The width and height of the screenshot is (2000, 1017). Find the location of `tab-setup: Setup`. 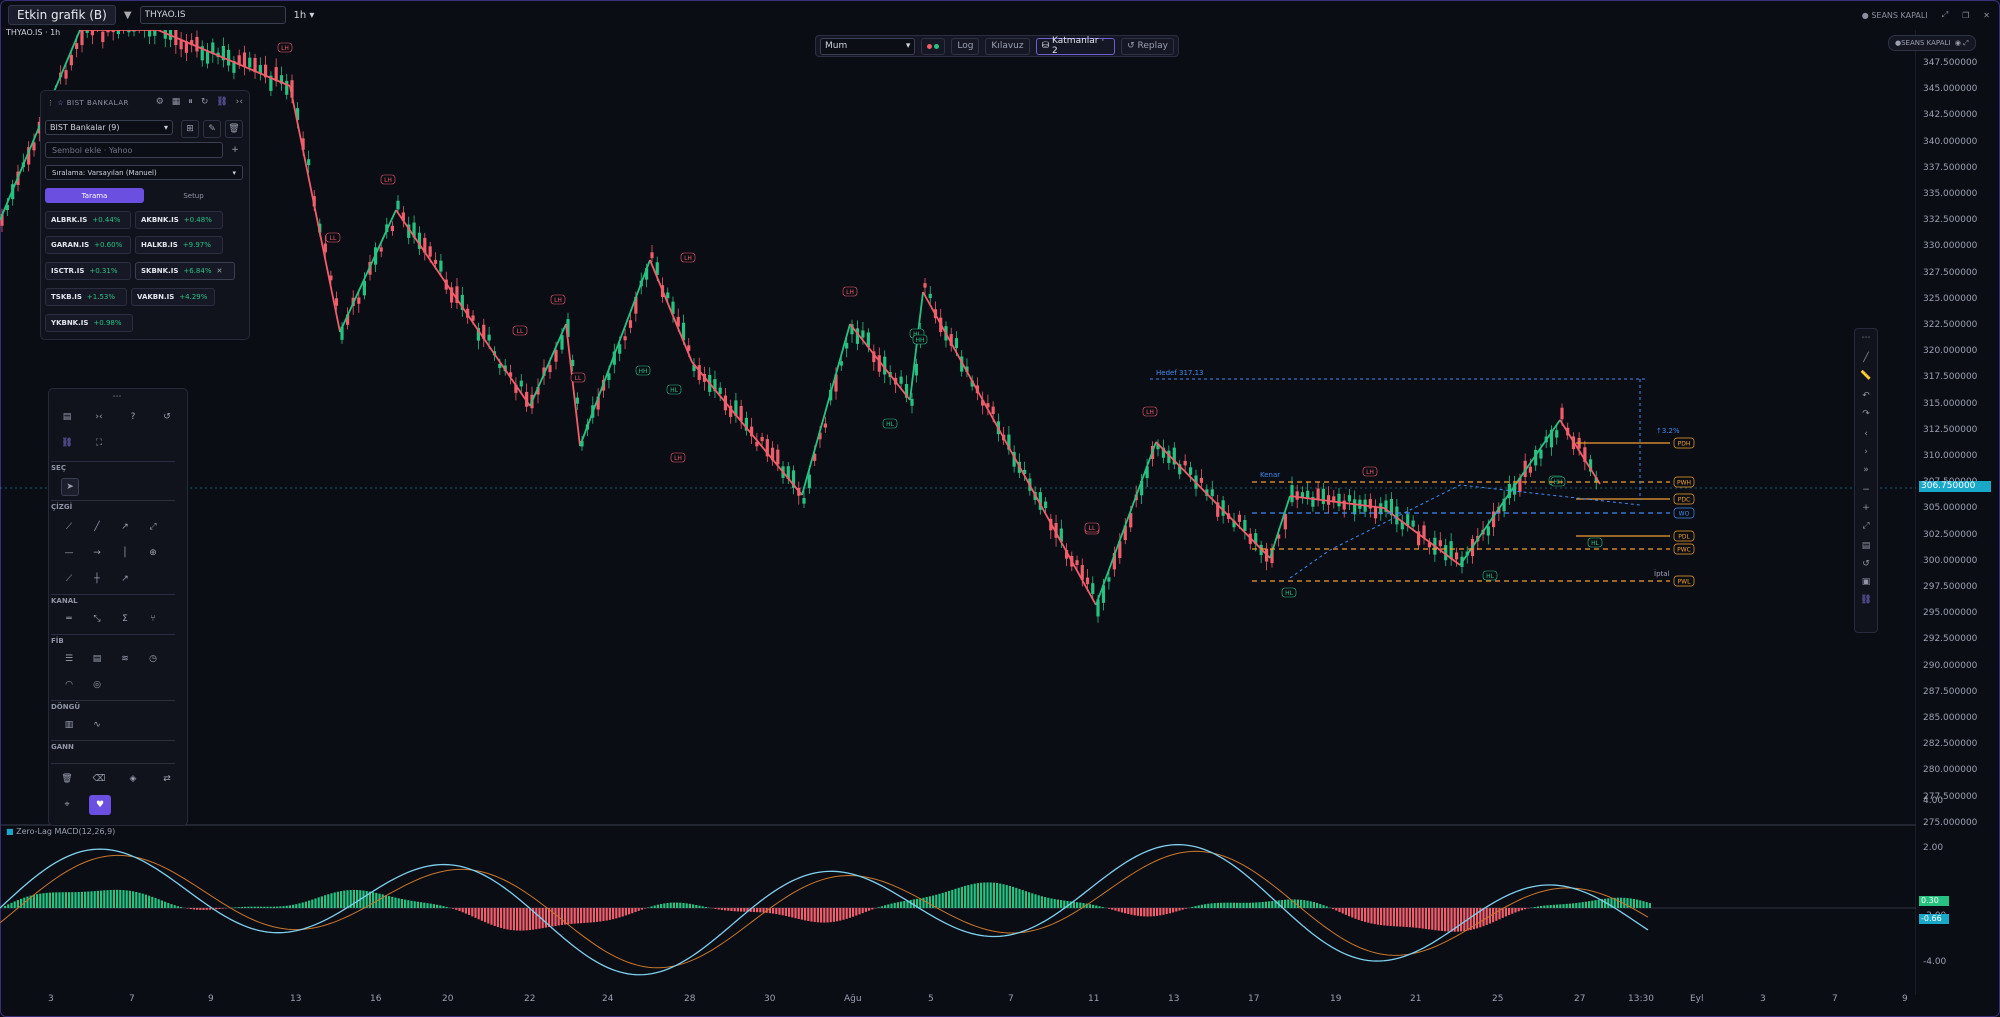

tab-setup: Setup is located at coordinates (193, 195).